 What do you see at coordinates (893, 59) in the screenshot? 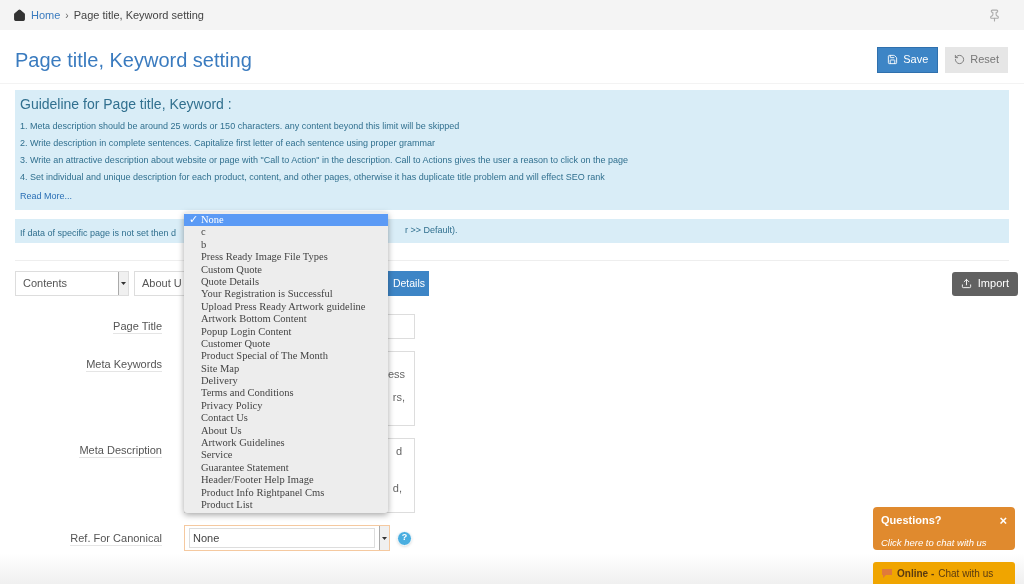
I see `save-icon` at bounding box center [893, 59].